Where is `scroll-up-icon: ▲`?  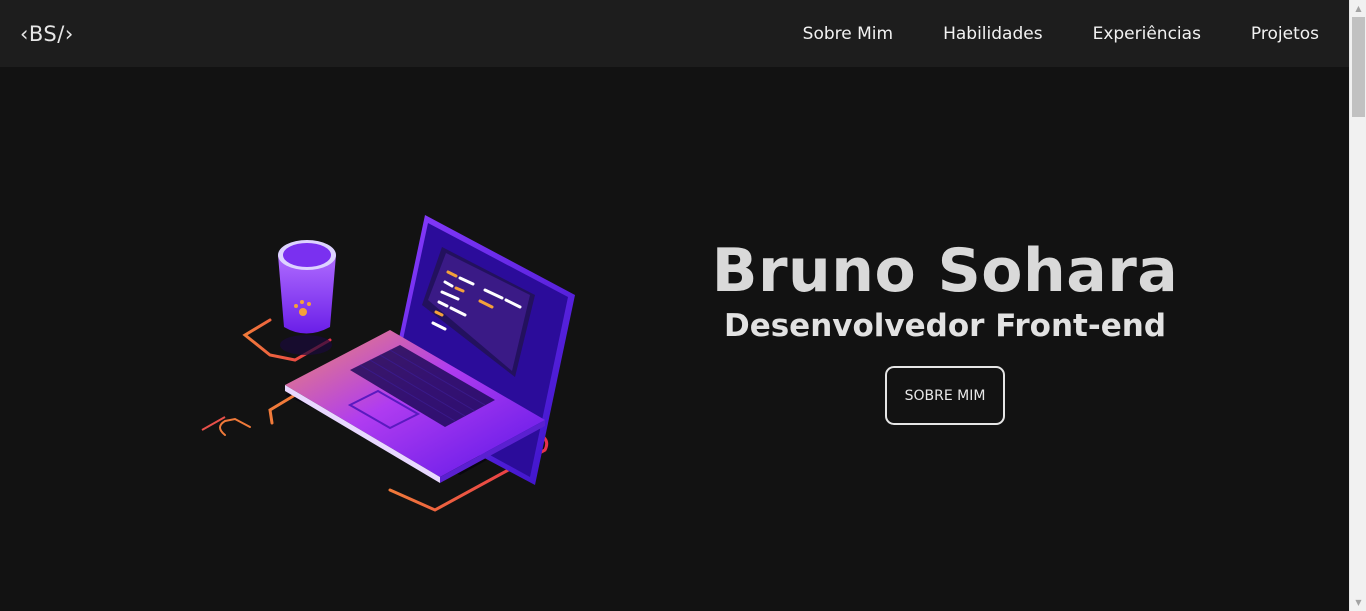
scroll-up-icon: ▲ is located at coordinates (1358, 8).